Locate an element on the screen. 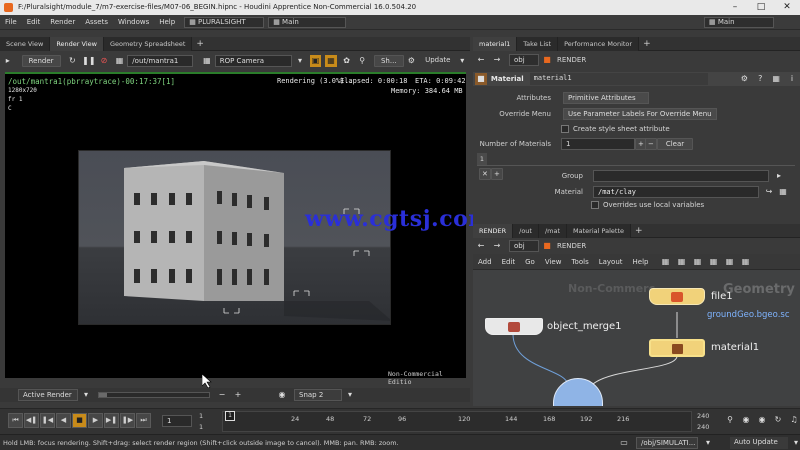 Image resolution: width=800 pixels, height=450 pixels. desktop-select: ▦ Main is located at coordinates (307, 22).